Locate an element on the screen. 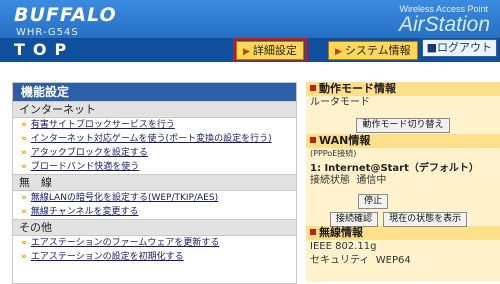  brand-logo: BUFFALO is located at coordinates (65, 15).